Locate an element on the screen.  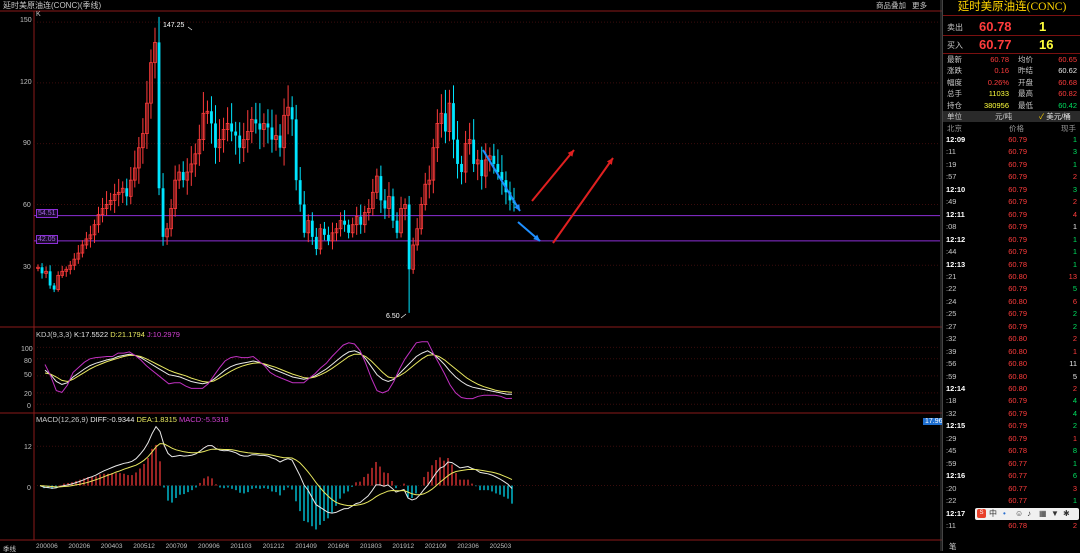
unit-bar: 单位 元/吨 ✓ 美元/桶 is located at coordinates (1011, 116).